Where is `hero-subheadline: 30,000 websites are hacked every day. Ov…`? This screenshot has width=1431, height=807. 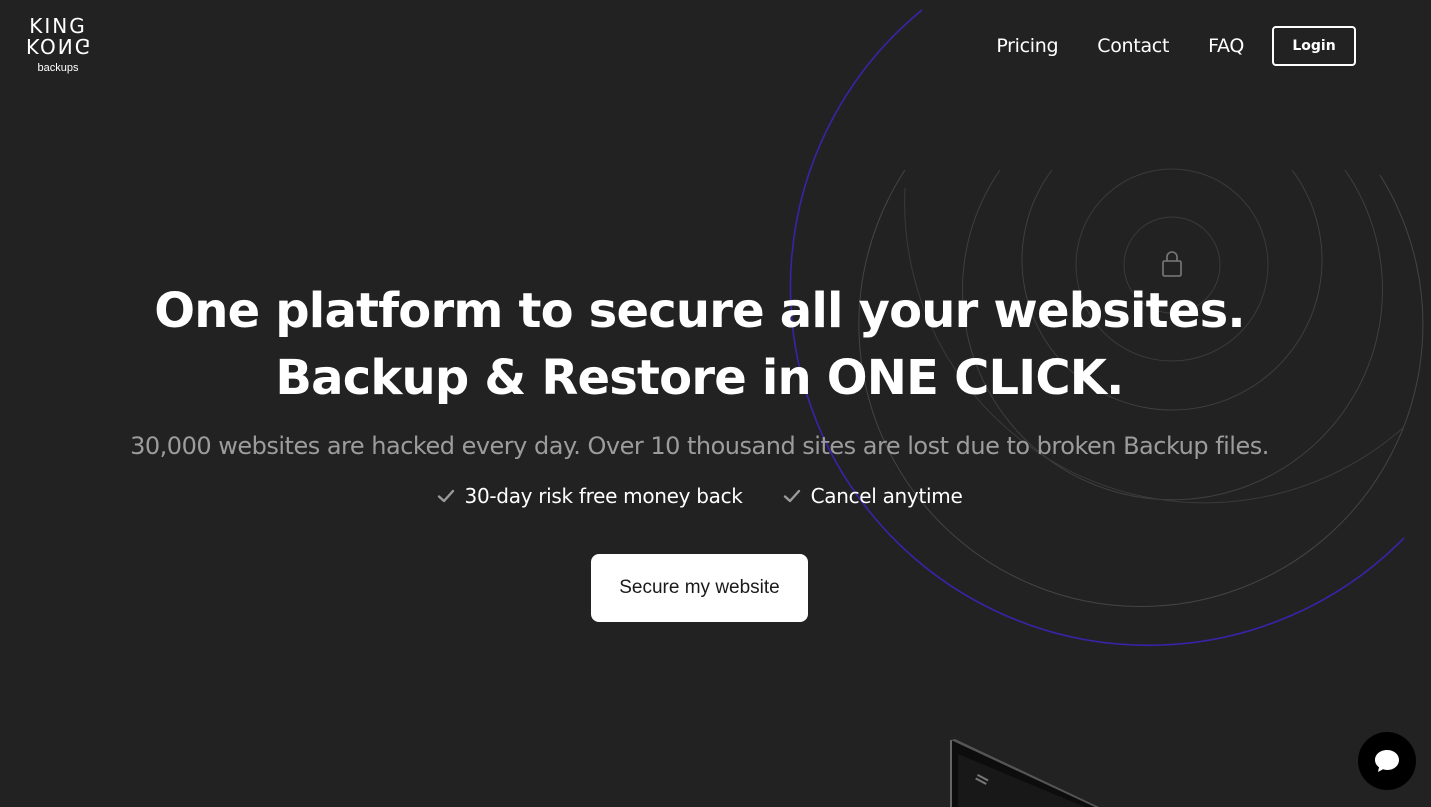
hero-subheadline: 30,000 websites are hacked every day. Ov… is located at coordinates (699, 446).